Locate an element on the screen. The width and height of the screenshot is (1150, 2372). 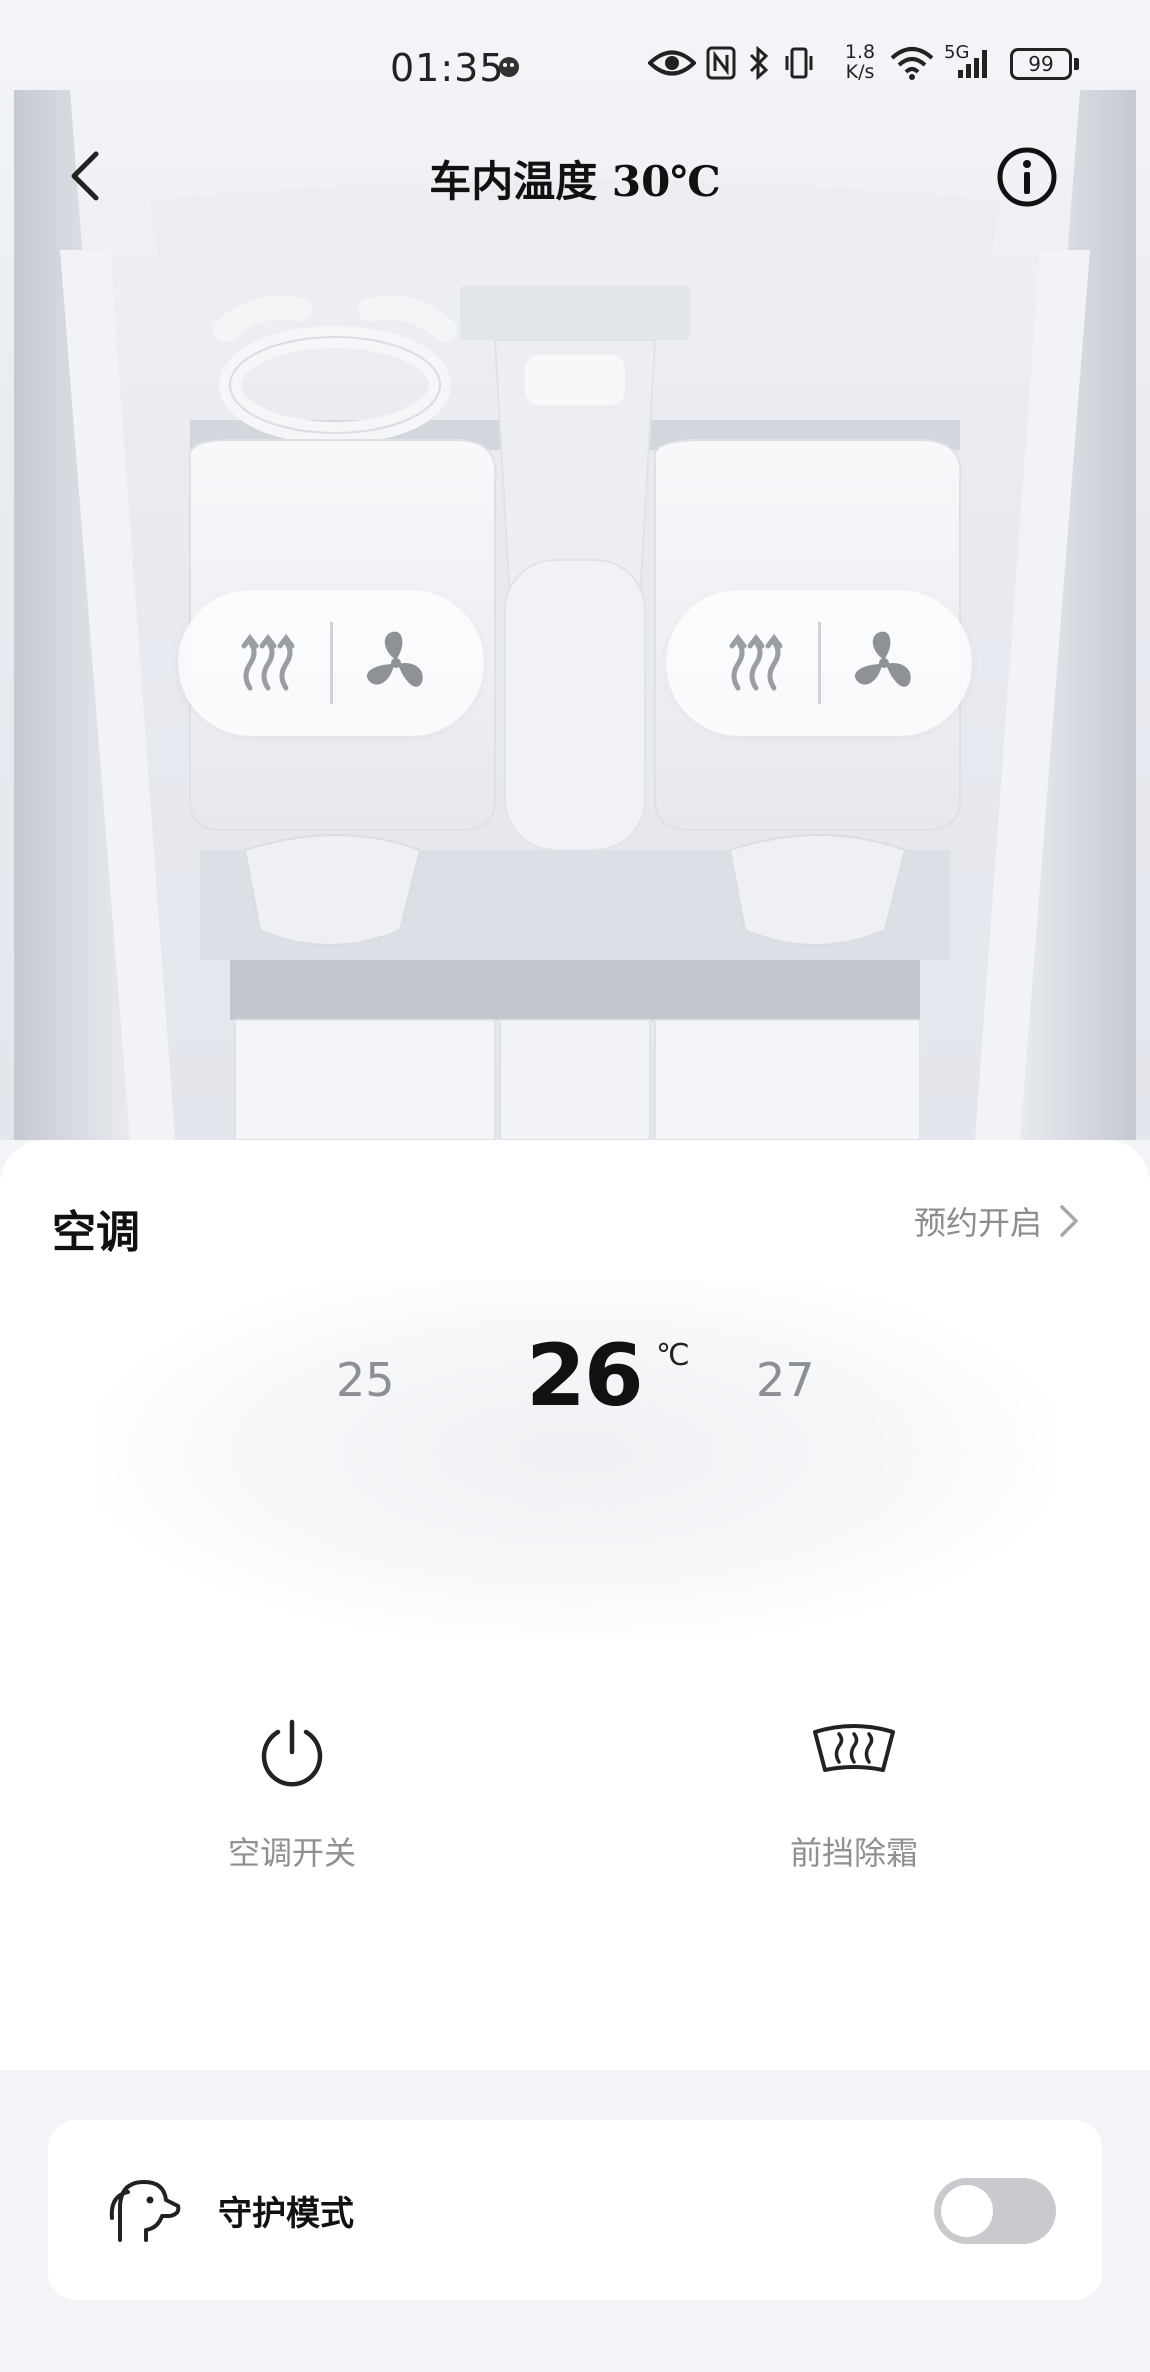
notification-app-icon is located at coordinates (509, 67).